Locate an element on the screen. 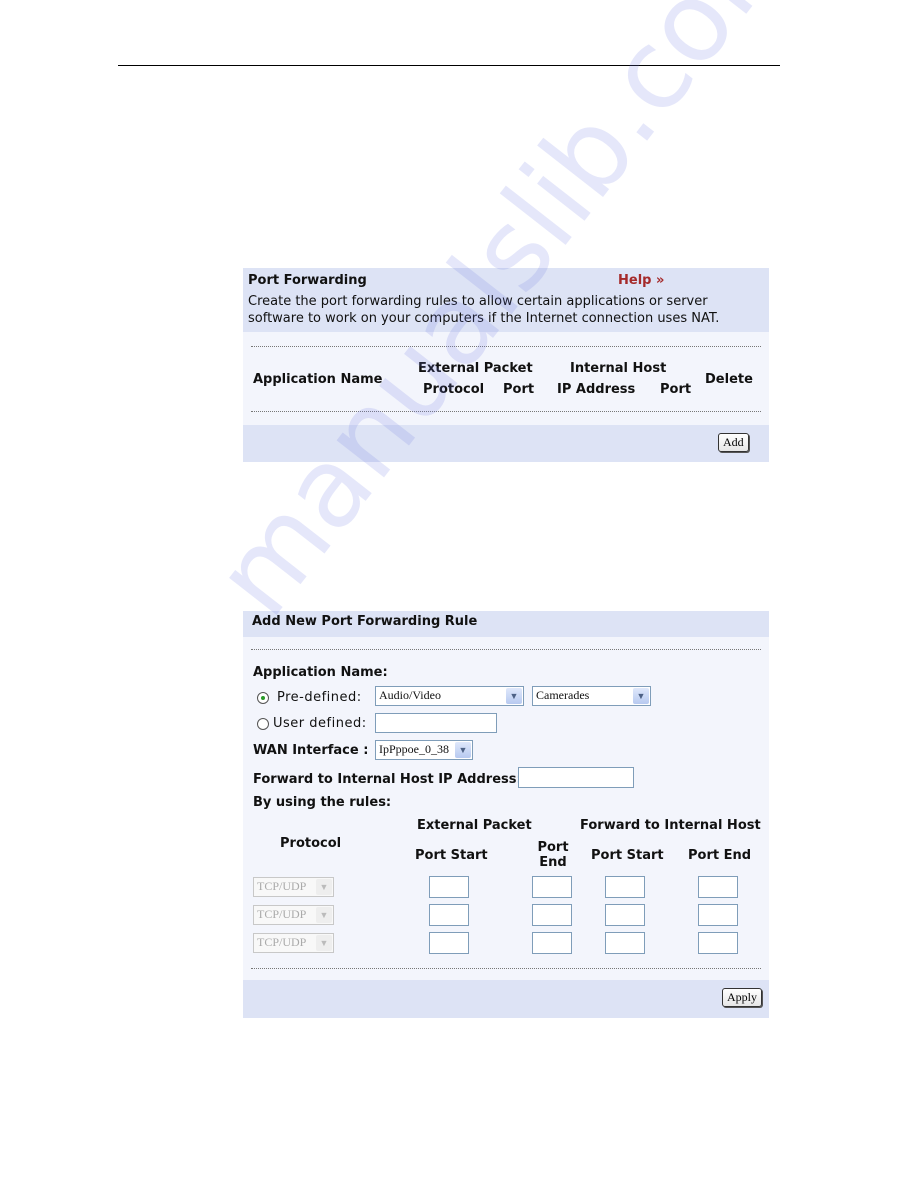 The height and width of the screenshot is (1188, 918). user-defined-label: User defined: is located at coordinates (320, 723).